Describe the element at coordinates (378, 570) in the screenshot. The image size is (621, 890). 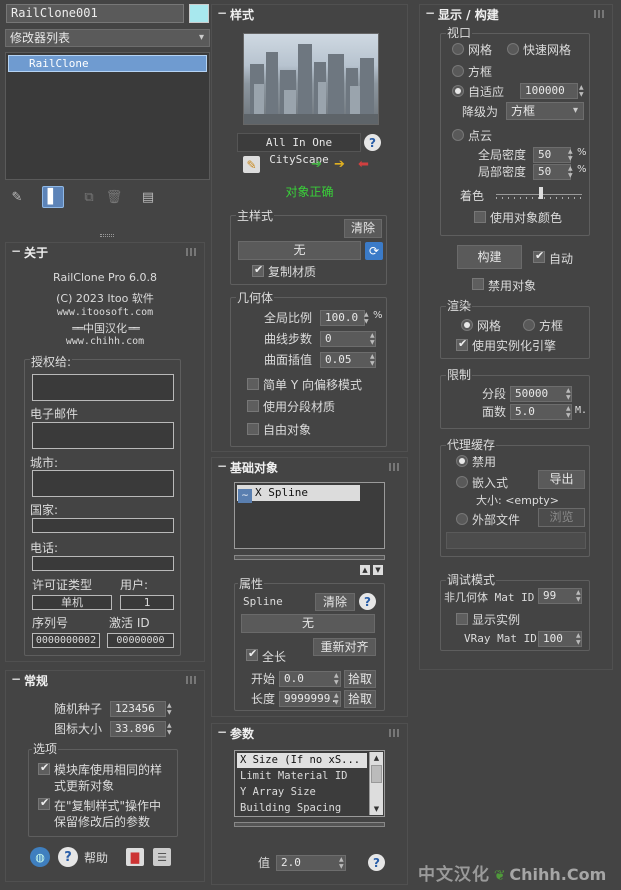
I see `move-down-icon: ▼` at that location.